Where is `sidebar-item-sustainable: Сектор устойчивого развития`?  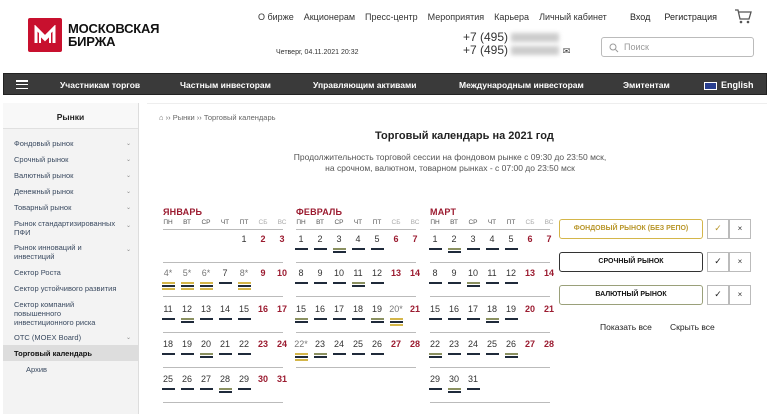 sidebar-item-sustainable: Сектор устойчивого развития is located at coordinates (65, 288).